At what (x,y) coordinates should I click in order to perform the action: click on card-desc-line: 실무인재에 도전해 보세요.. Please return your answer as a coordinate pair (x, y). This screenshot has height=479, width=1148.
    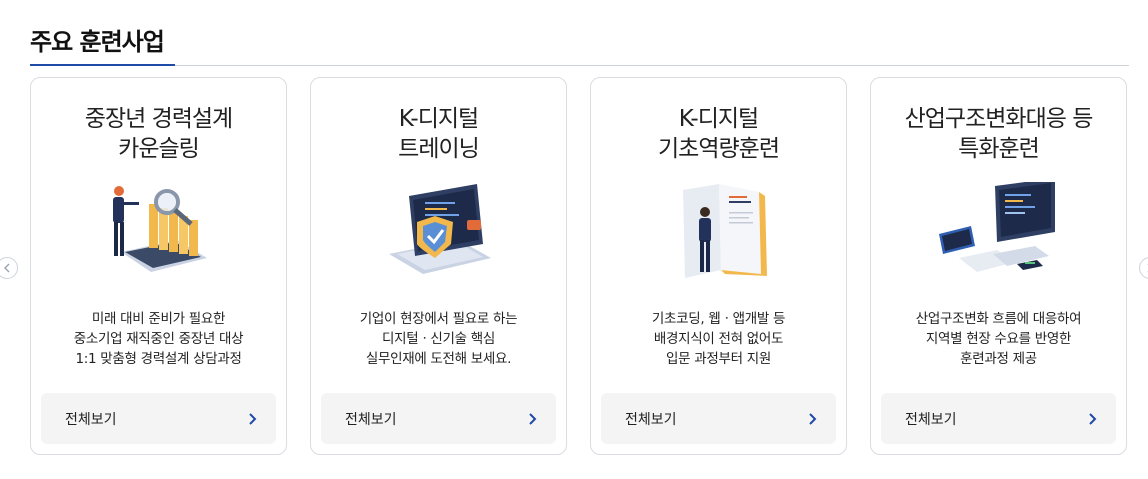
    Looking at the image, I should click on (438, 359).